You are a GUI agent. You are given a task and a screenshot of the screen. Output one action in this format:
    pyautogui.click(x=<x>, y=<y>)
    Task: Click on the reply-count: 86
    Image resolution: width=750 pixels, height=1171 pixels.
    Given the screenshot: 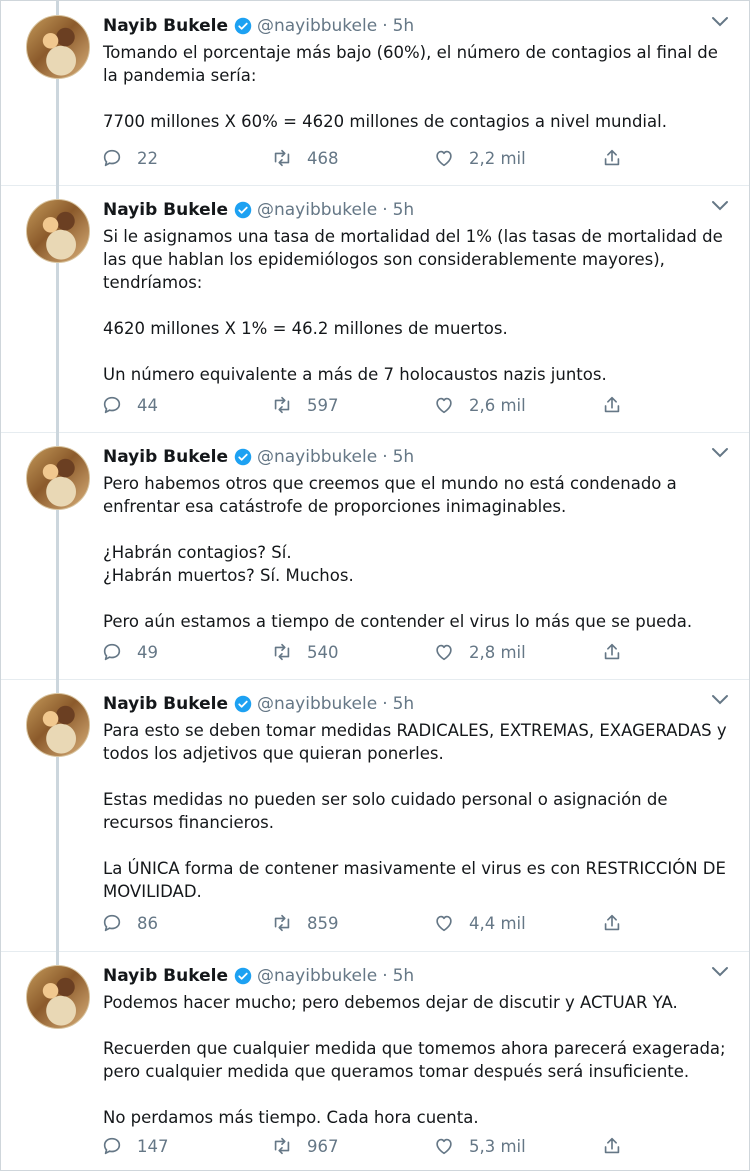 What is the action you would take?
    pyautogui.click(x=147, y=923)
    